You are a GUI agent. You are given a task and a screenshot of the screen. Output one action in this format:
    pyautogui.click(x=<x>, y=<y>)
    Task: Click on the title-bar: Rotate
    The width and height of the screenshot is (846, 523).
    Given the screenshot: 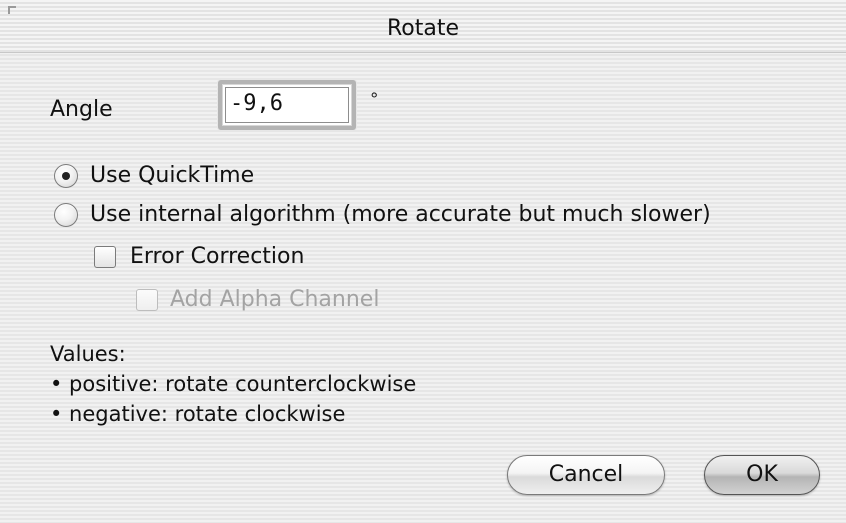 What is the action you would take?
    pyautogui.click(x=423, y=26)
    